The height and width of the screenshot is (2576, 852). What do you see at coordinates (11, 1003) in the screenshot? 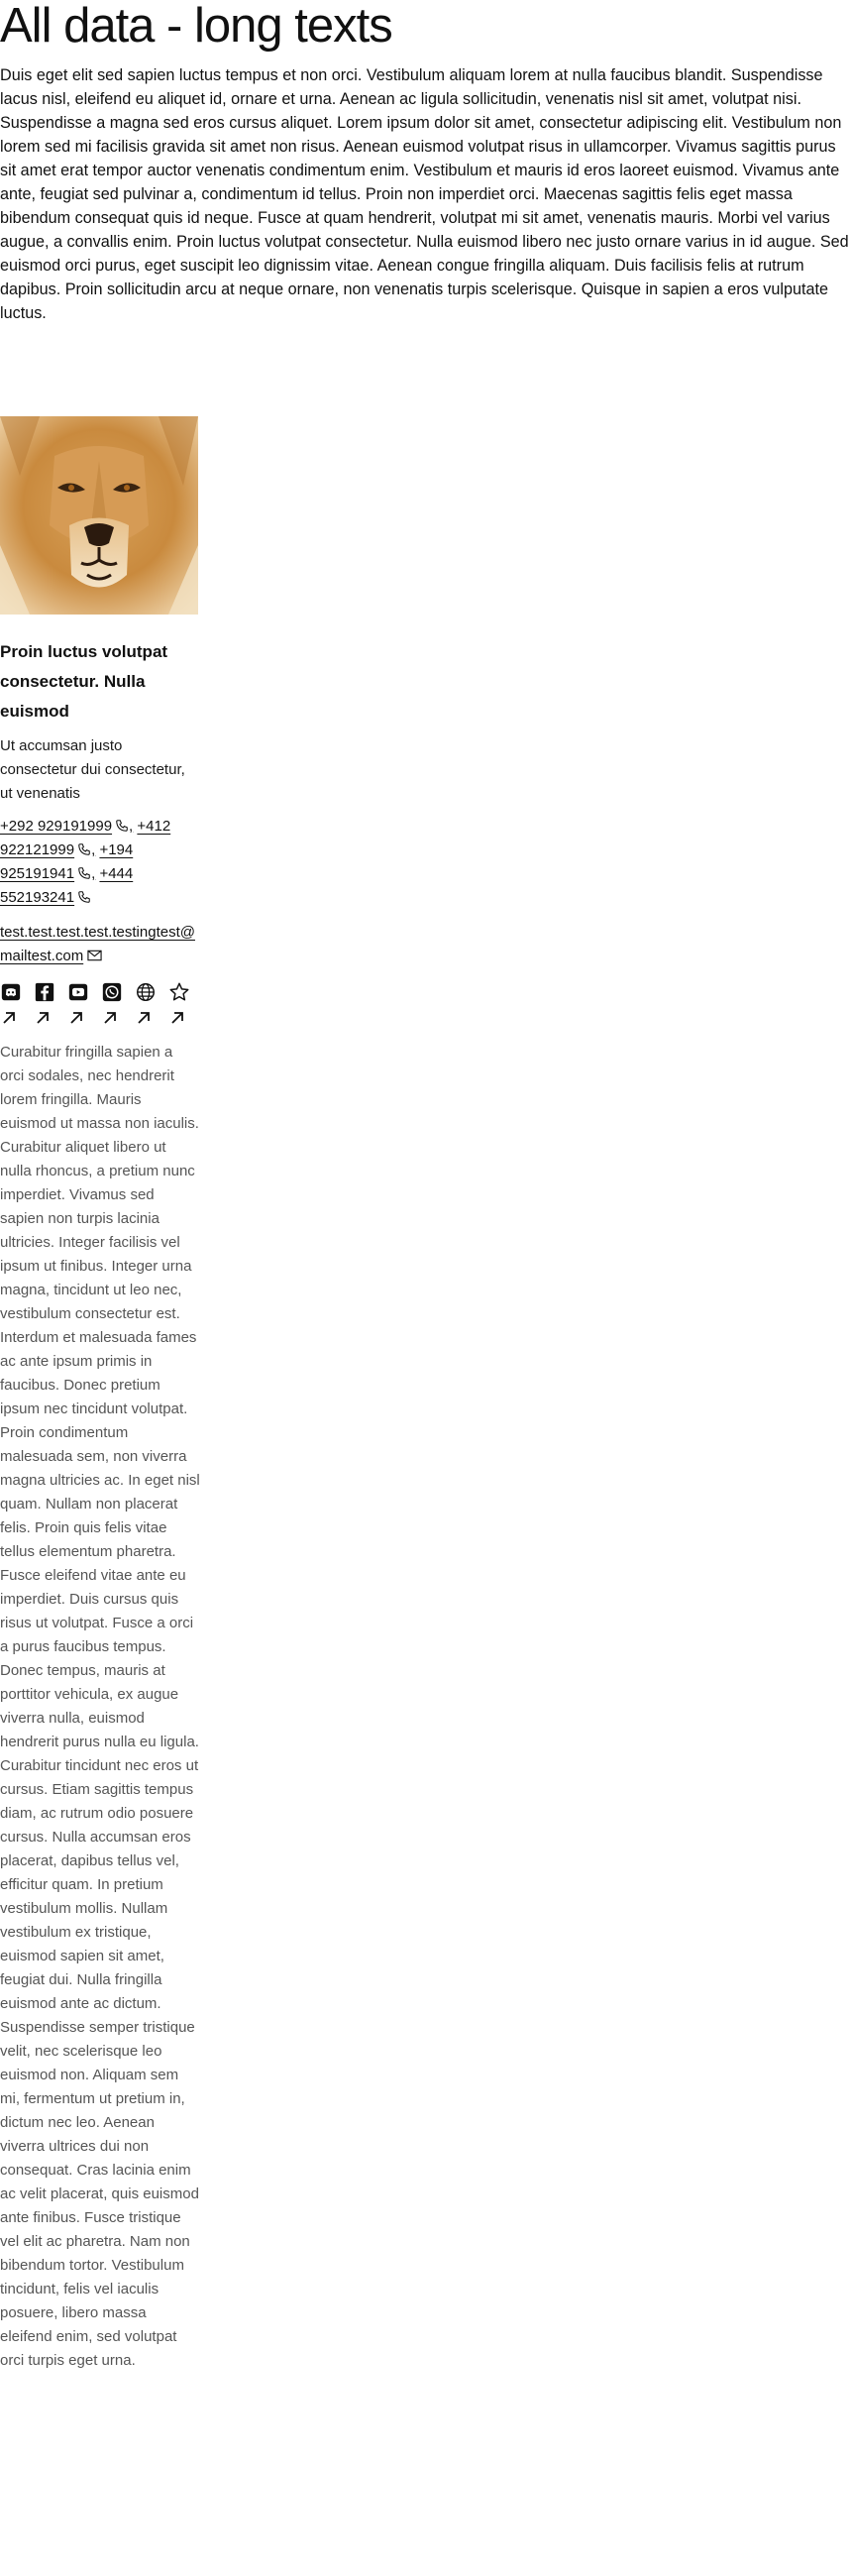
I see `discord-link` at bounding box center [11, 1003].